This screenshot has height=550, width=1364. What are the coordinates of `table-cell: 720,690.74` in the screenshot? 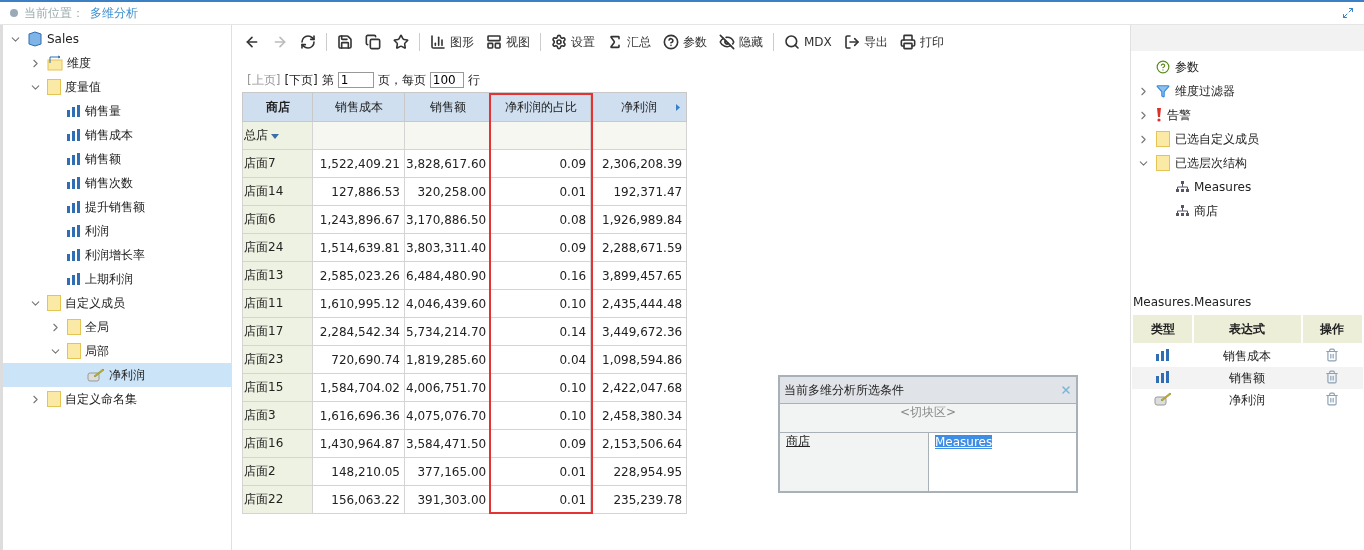 It's located at (358, 359).